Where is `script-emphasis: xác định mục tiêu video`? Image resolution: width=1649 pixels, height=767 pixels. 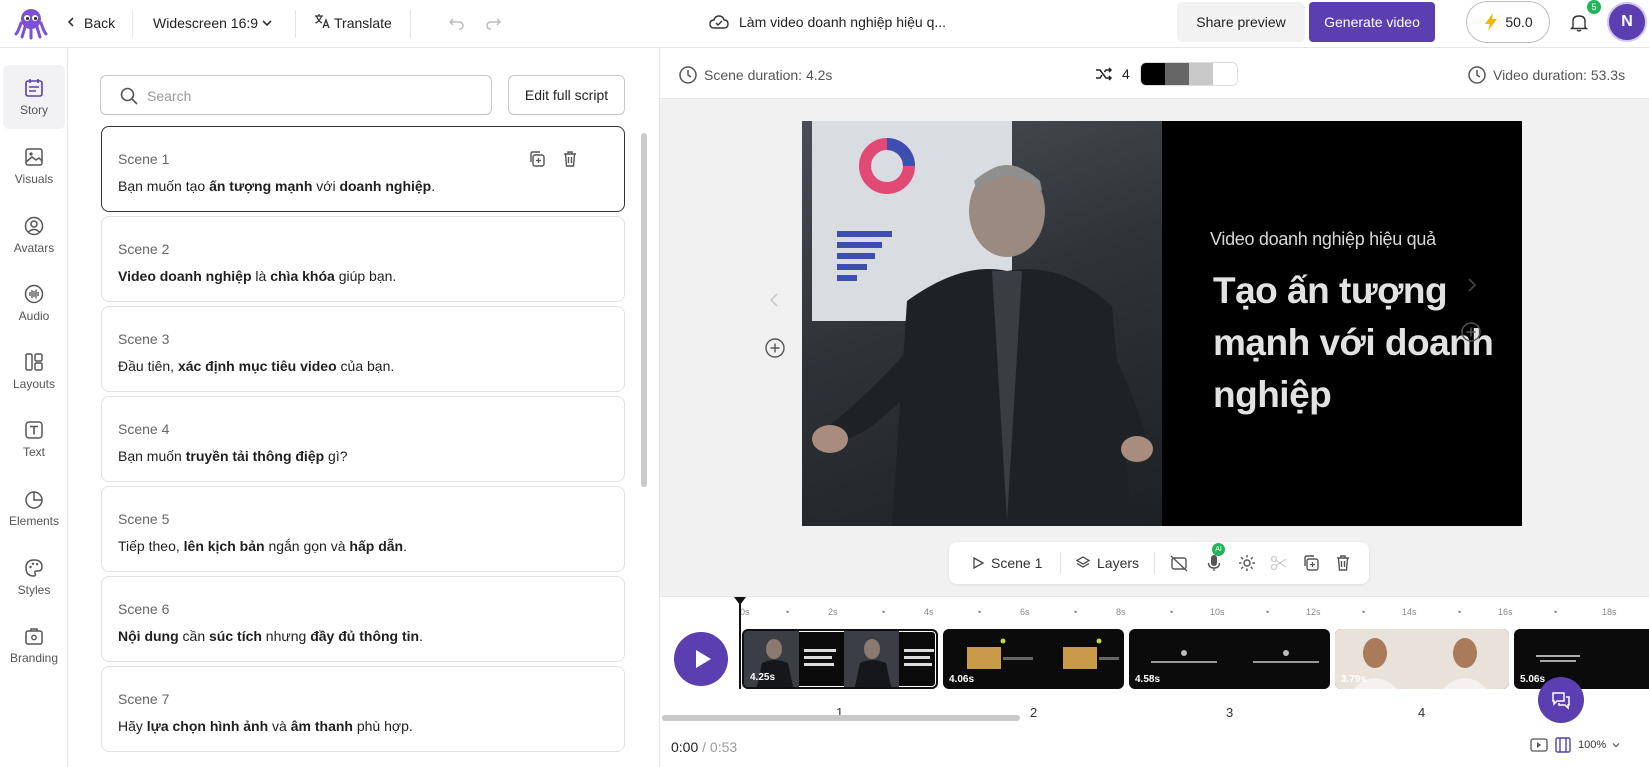
script-emphasis: xác định mục tiêu video is located at coordinates (257, 366).